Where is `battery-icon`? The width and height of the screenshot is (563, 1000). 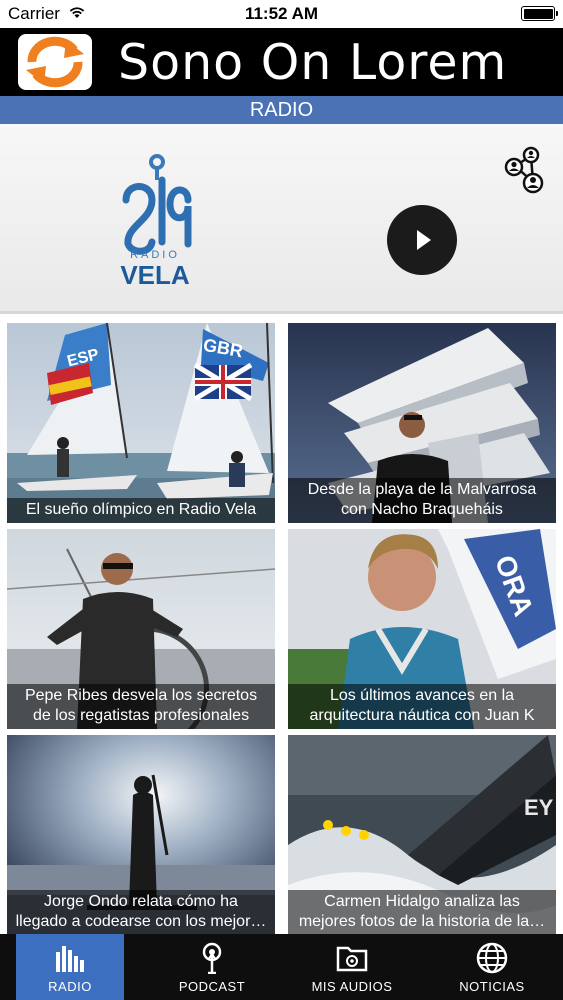
battery-icon is located at coordinates (539, 13).